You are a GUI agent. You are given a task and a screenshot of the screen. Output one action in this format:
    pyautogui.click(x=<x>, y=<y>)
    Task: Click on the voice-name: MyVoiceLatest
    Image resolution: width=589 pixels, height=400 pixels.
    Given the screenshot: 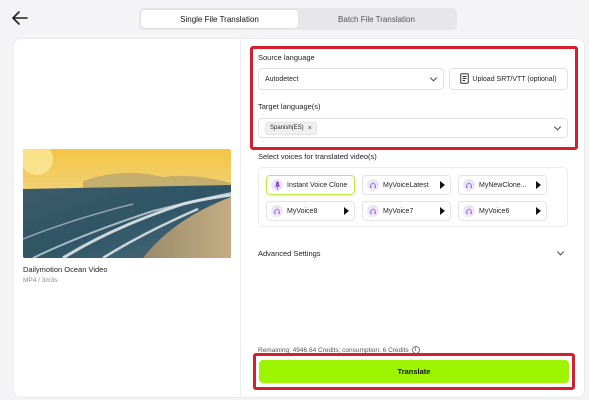 What is the action you would take?
    pyautogui.click(x=406, y=185)
    